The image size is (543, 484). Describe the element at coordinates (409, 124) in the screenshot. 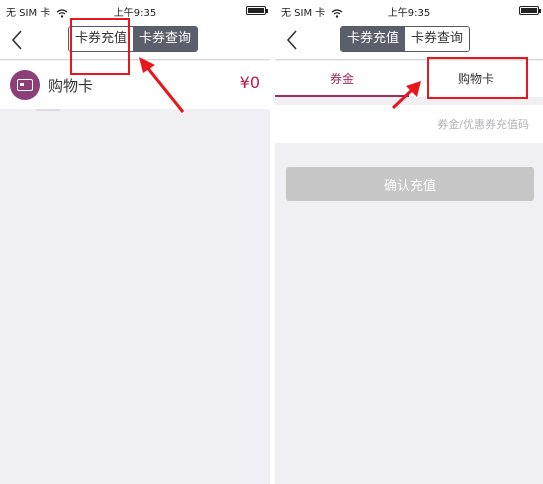

I see `recharge-code-input` at that location.